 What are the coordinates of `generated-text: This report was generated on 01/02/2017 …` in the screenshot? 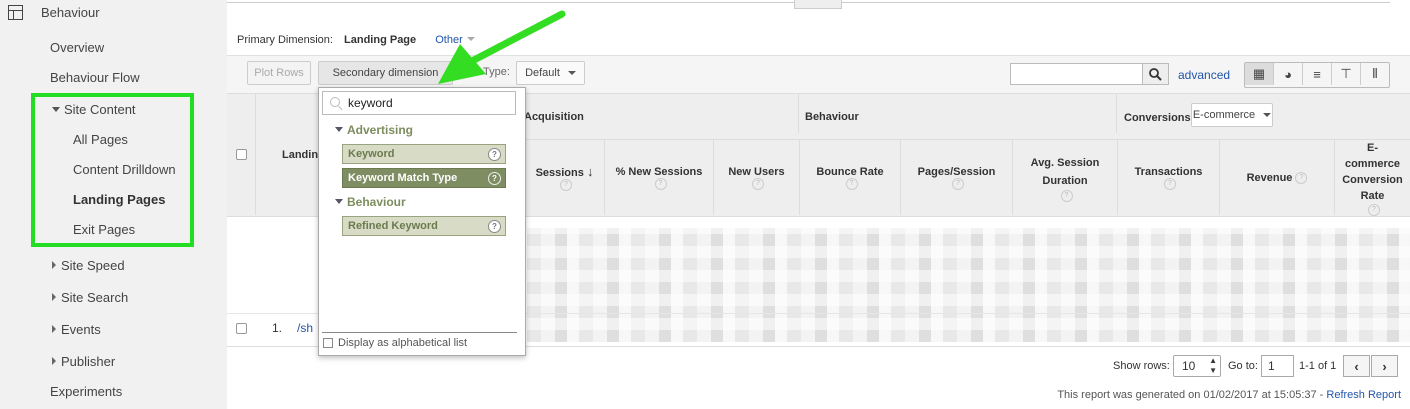 It's located at (1190, 395).